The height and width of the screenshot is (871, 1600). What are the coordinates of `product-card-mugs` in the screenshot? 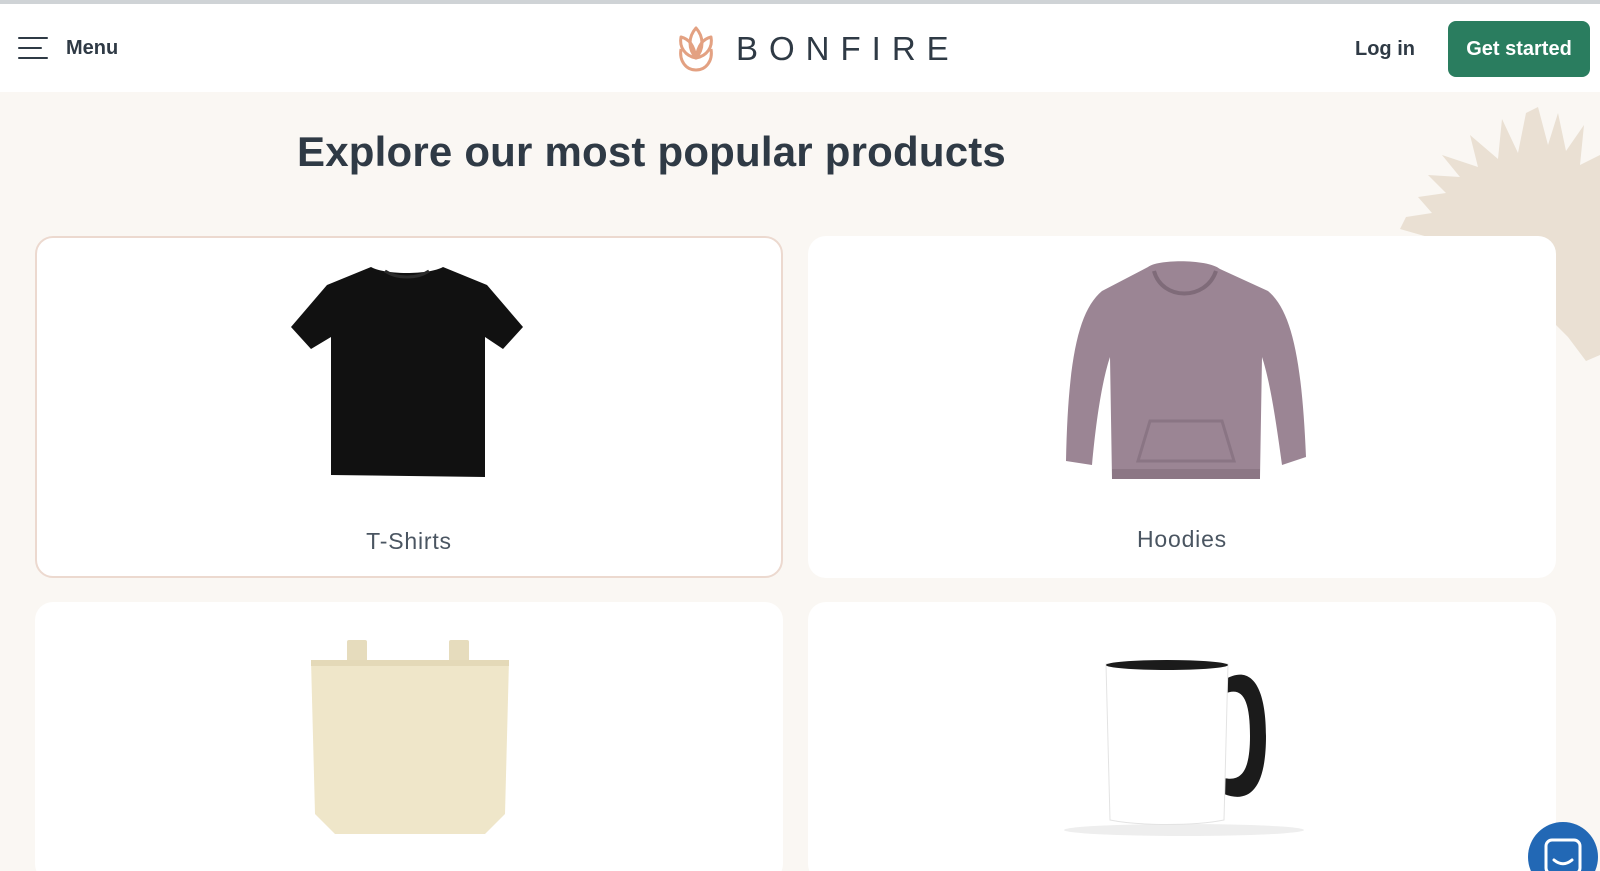 It's located at (1182, 736).